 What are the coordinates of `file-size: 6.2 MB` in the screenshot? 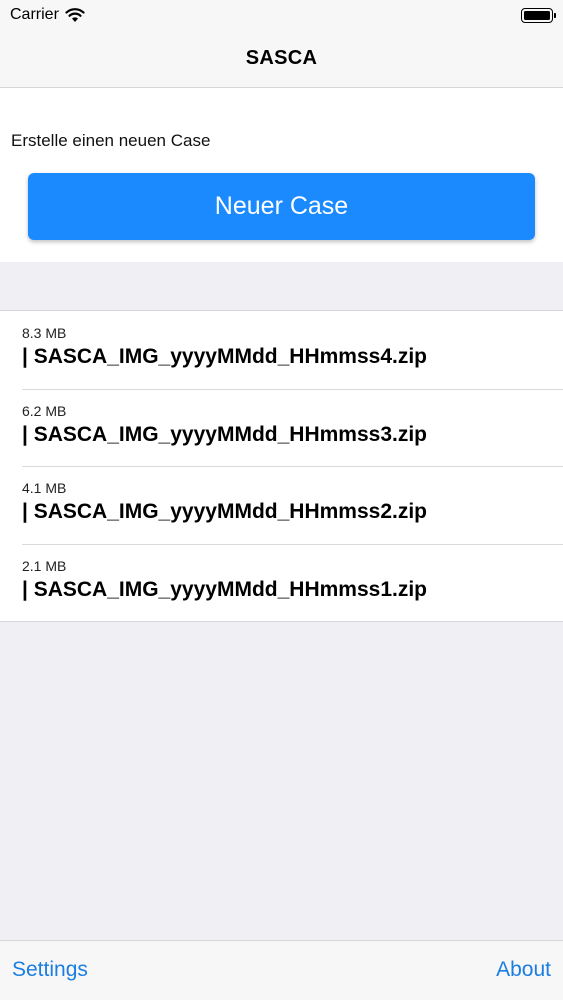 It's located at (44, 410).